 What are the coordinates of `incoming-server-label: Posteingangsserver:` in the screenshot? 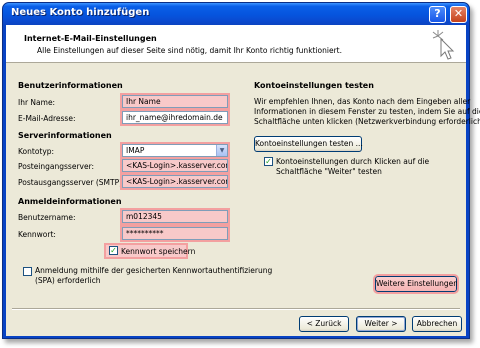 It's located at (56, 166).